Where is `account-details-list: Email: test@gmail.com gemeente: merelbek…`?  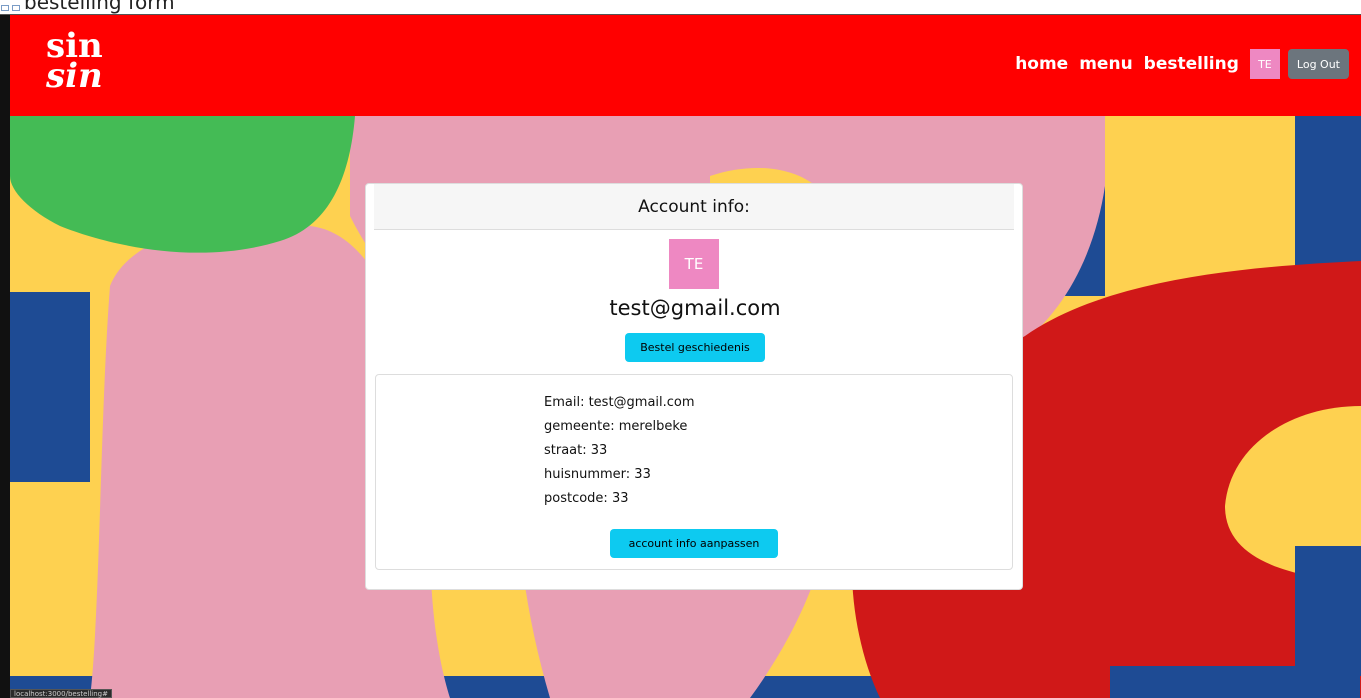
account-details-list: Email: test@gmail.com gemeente: merelbek… is located at coordinates (619, 453).